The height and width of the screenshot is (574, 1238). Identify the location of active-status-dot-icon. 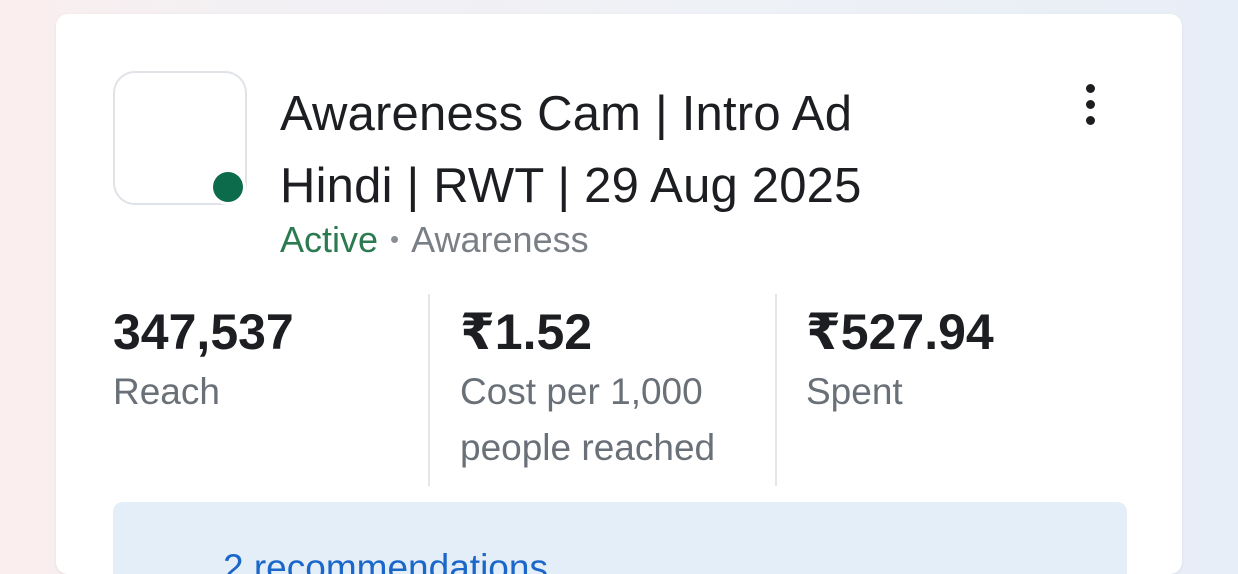
(228, 187).